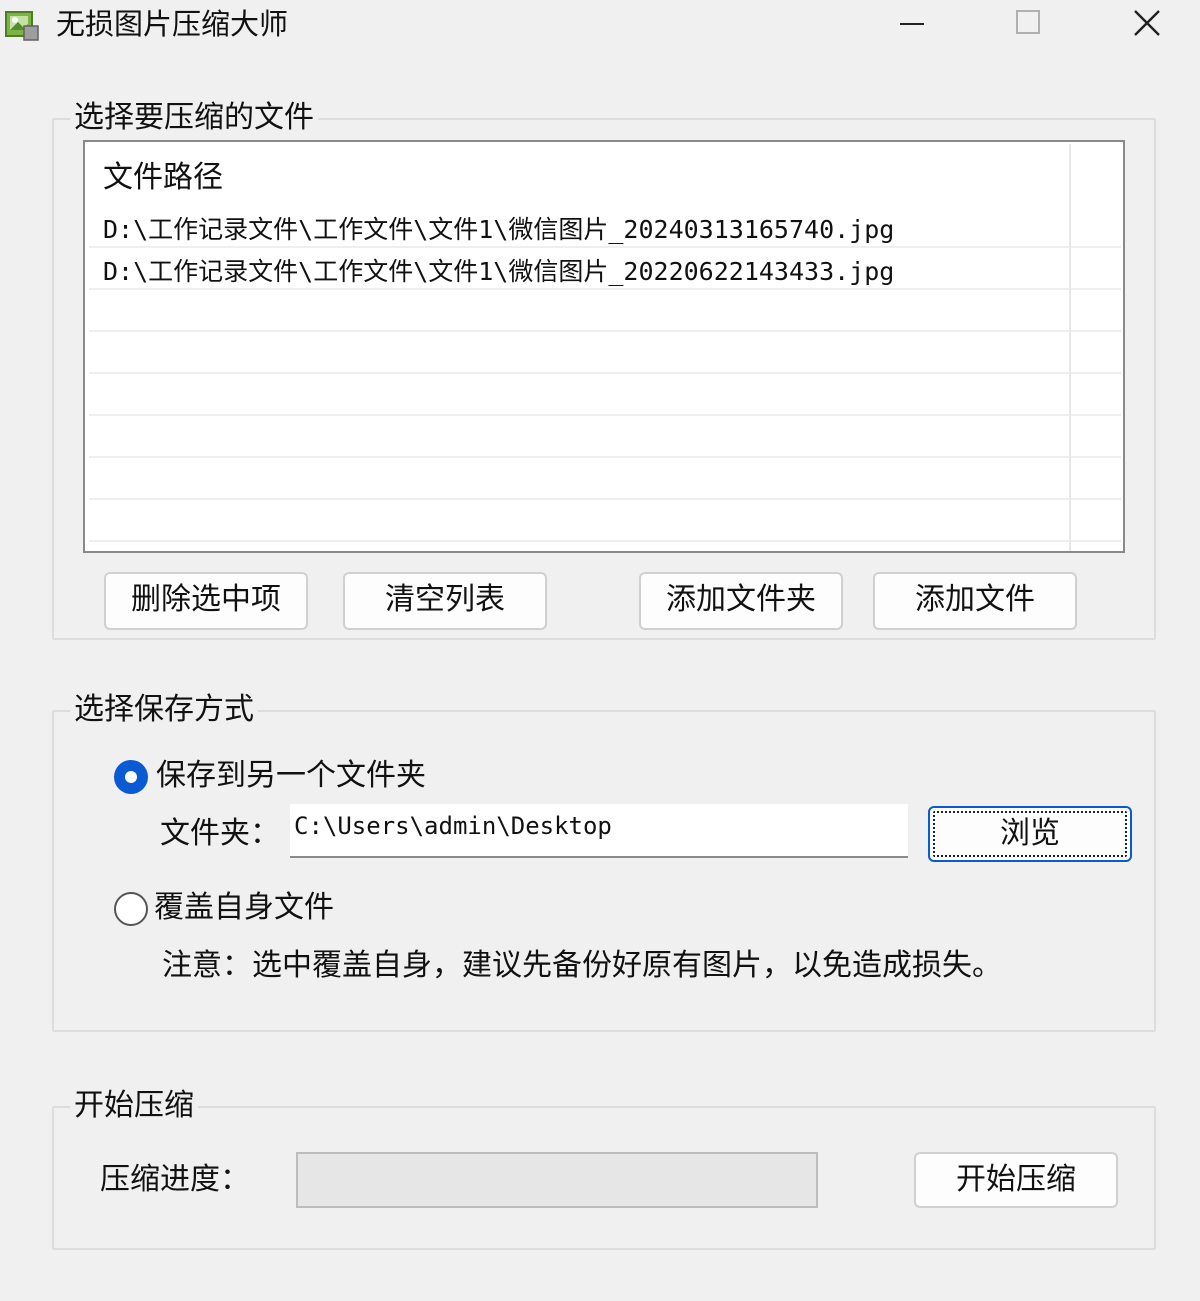  I want to click on maximize-button, so click(1029, 24).